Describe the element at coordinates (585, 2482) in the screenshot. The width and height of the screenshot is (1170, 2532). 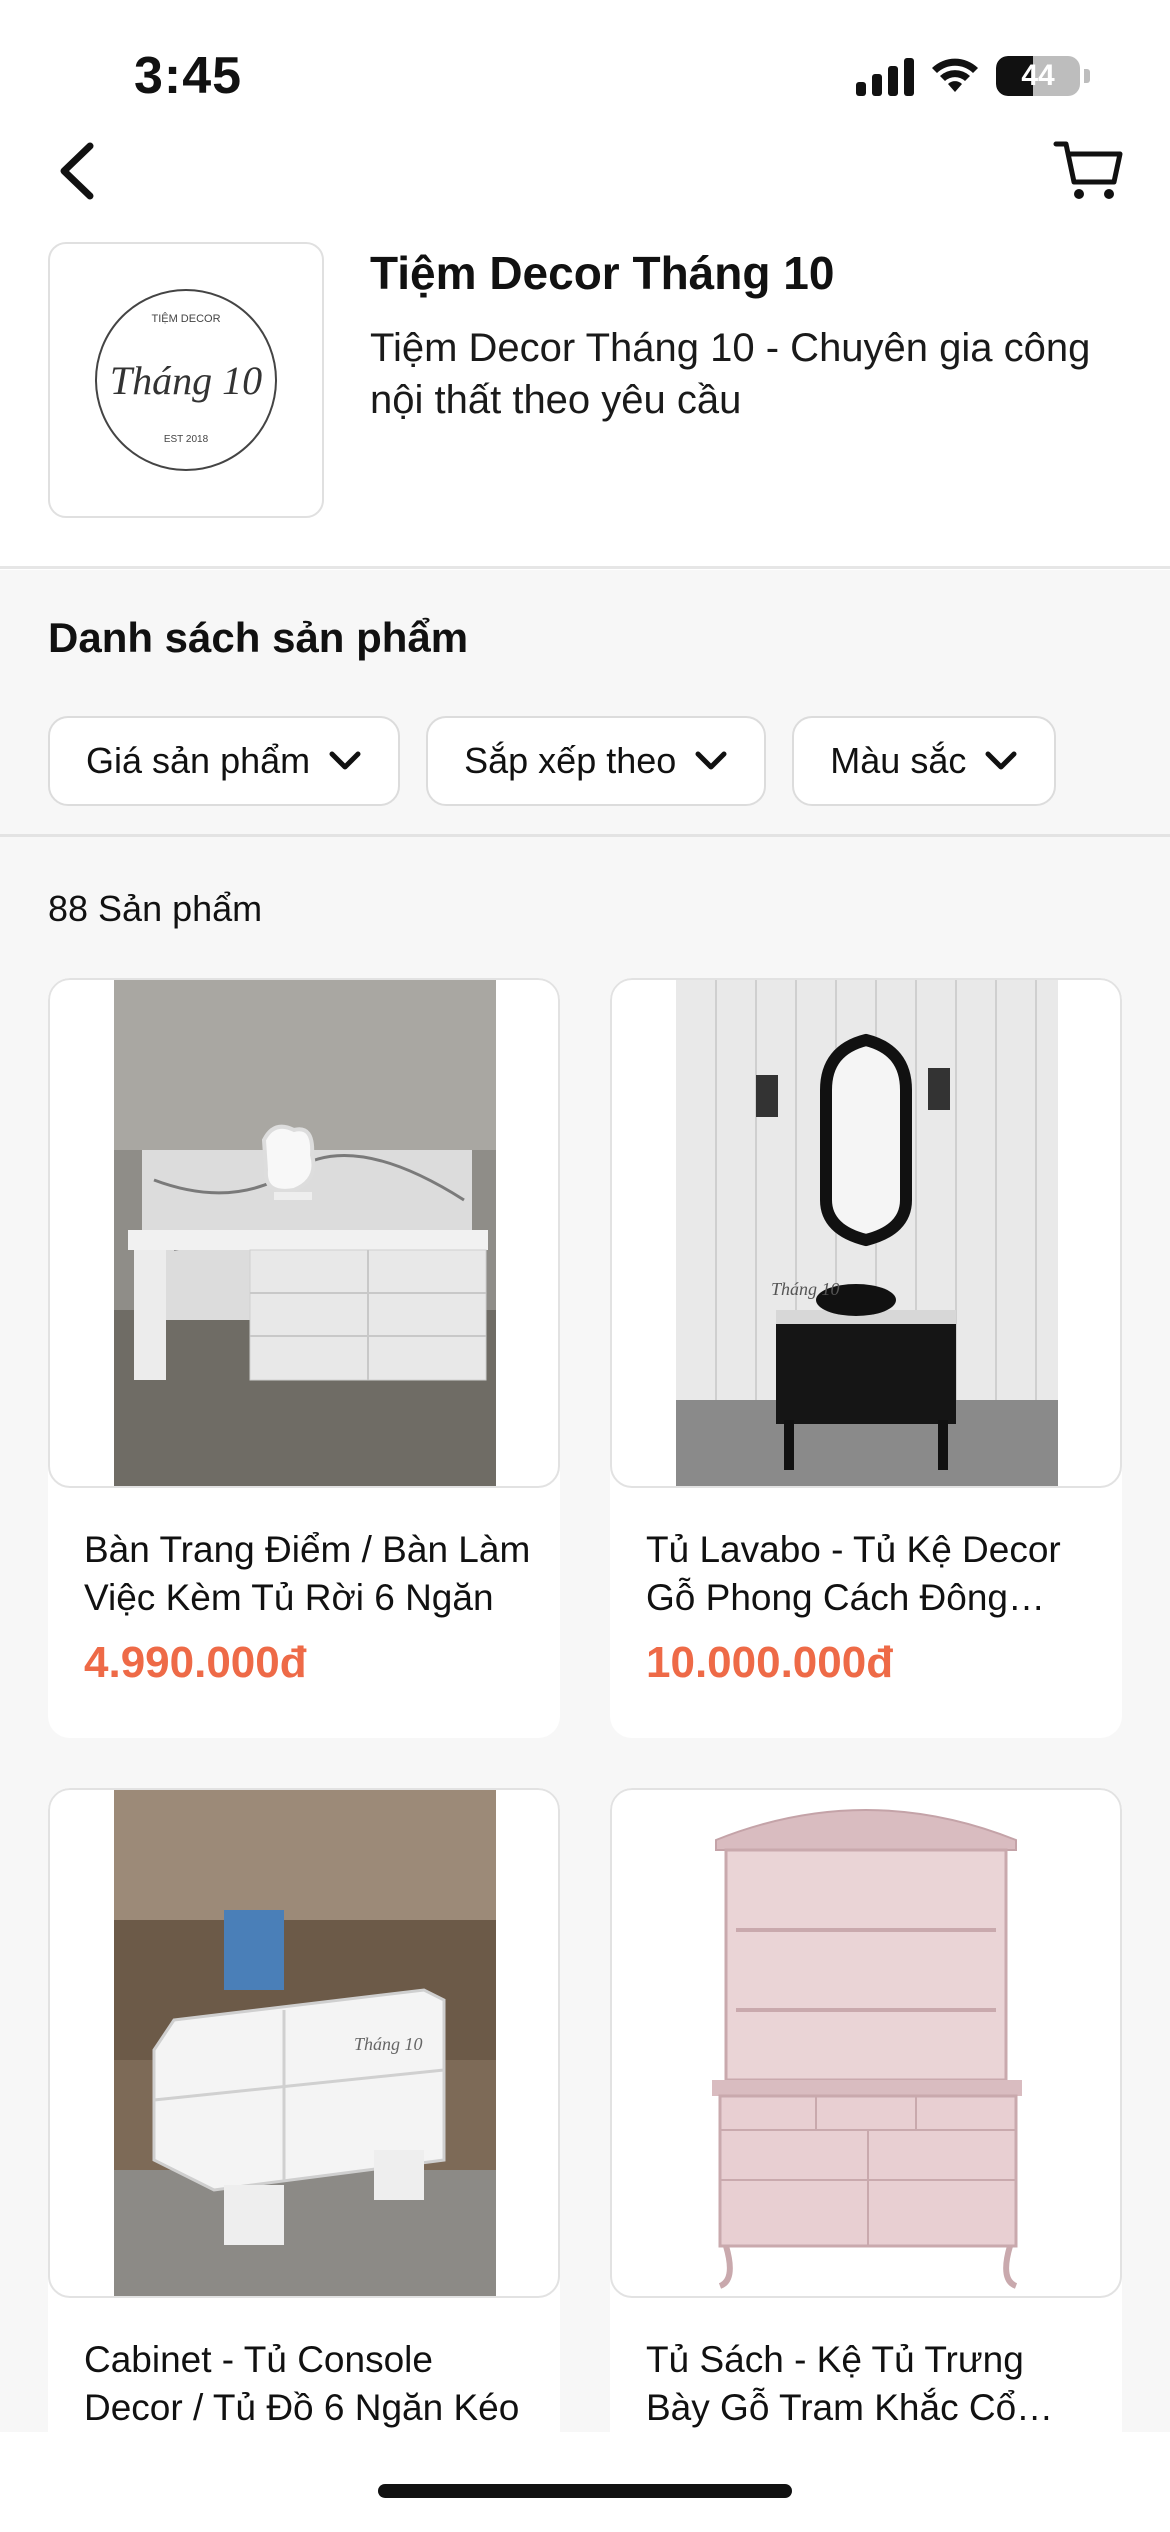
I see `home-indicator-area` at that location.